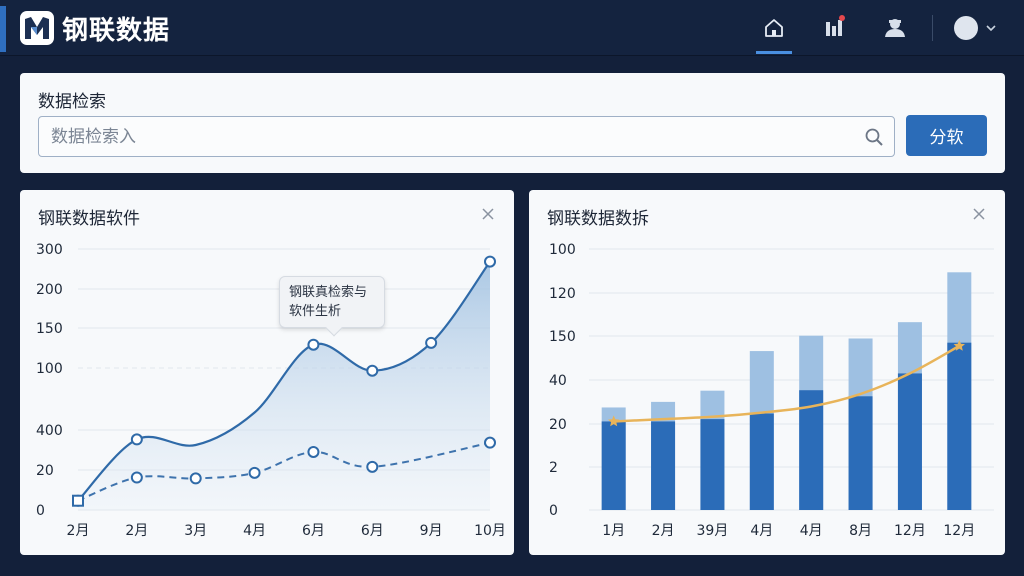 The width and height of the screenshot is (1024, 576). Describe the element at coordinates (842, 18) in the screenshot. I see `notification-badge` at that location.